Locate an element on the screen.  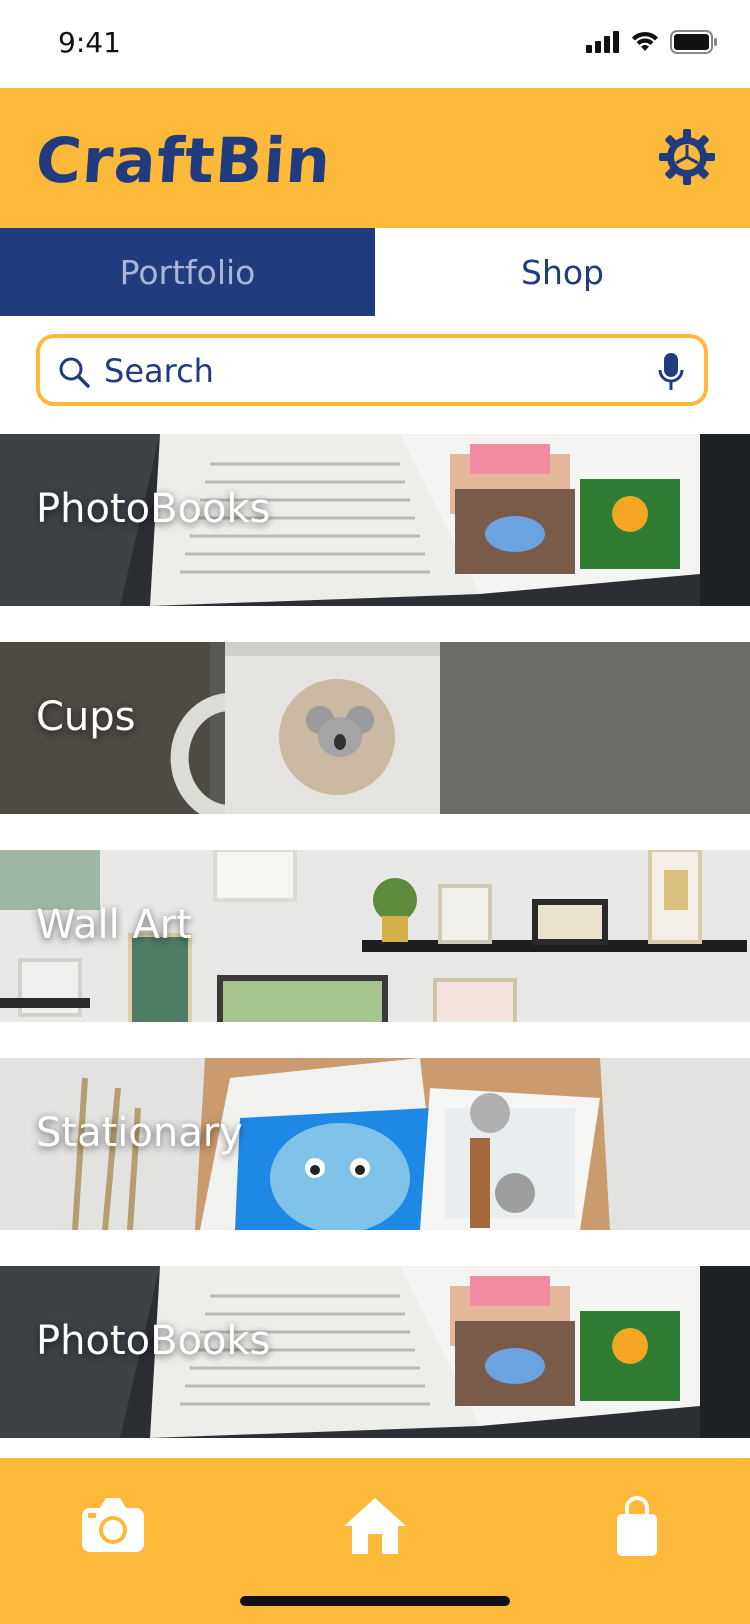
search-input is located at coordinates (374, 371).